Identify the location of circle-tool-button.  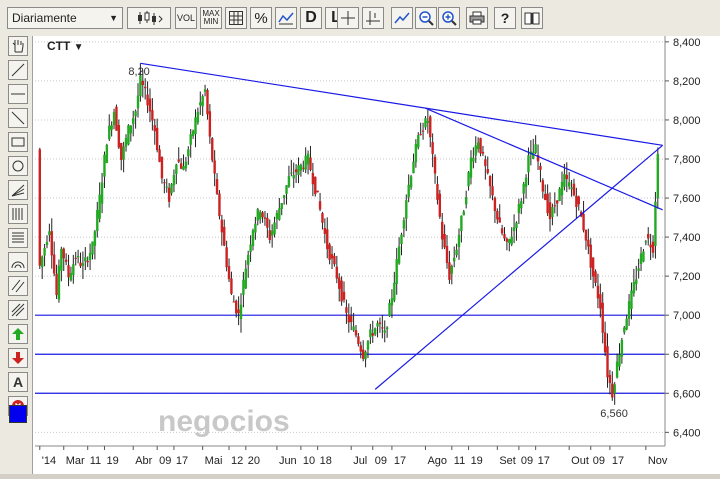
(18, 166).